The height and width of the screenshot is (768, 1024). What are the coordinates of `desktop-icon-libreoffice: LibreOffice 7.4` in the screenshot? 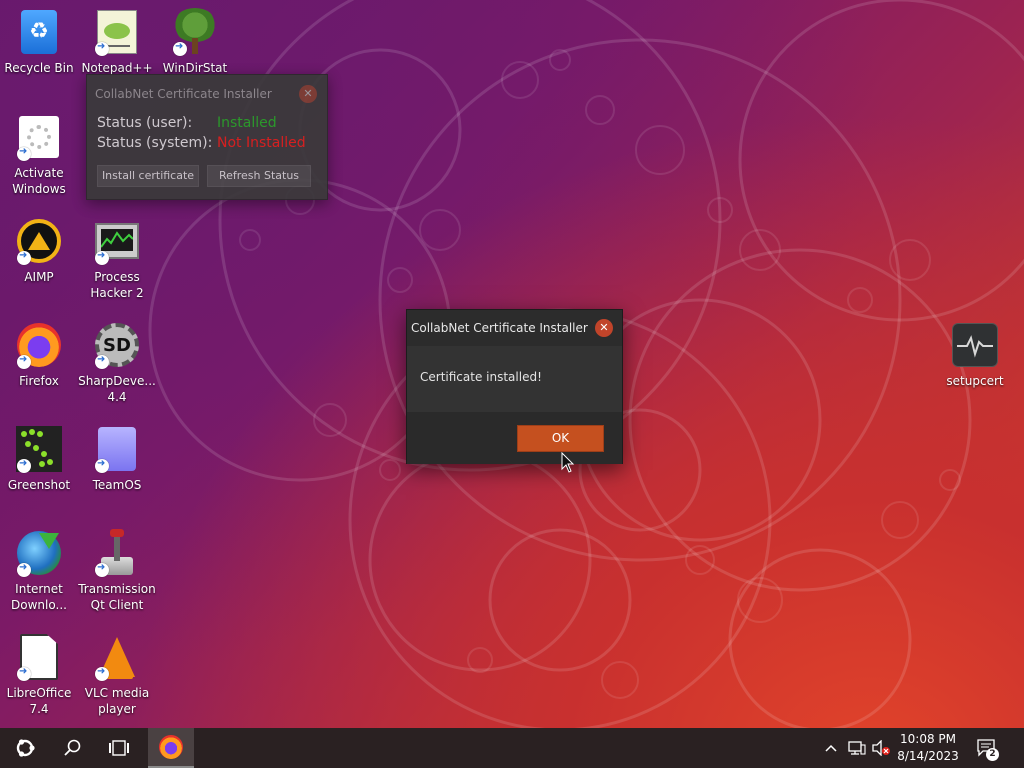 It's located at (39, 675).